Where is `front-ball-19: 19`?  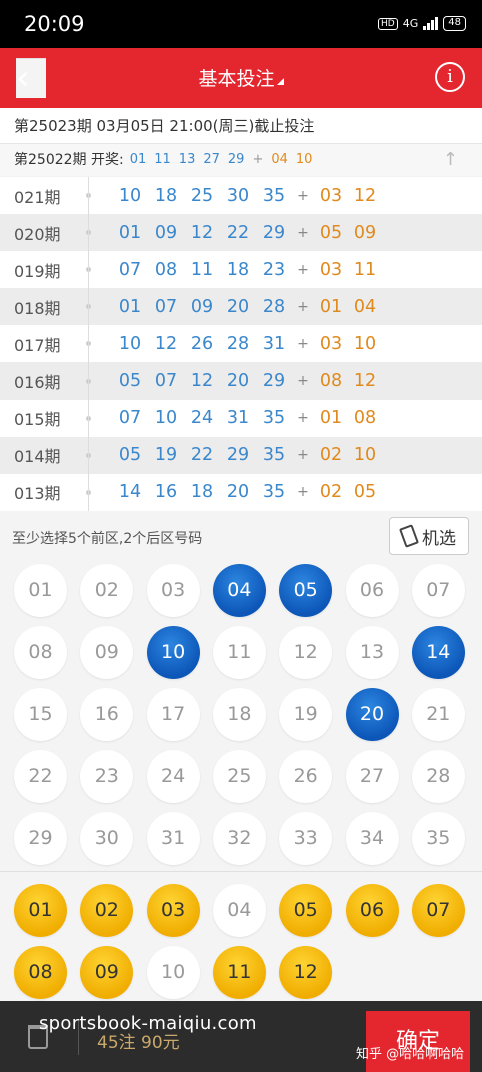
front-ball-19: 19 is located at coordinates (306, 714).